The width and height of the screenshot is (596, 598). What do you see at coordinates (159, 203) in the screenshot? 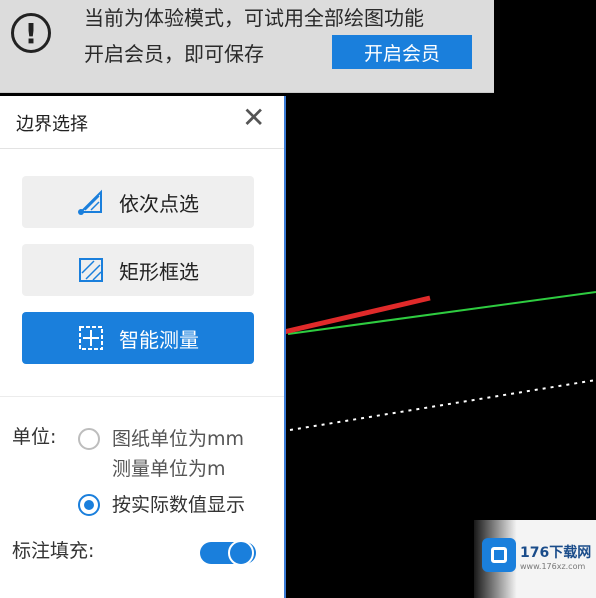
I see `point-select-label: 依次点选` at bounding box center [159, 203].